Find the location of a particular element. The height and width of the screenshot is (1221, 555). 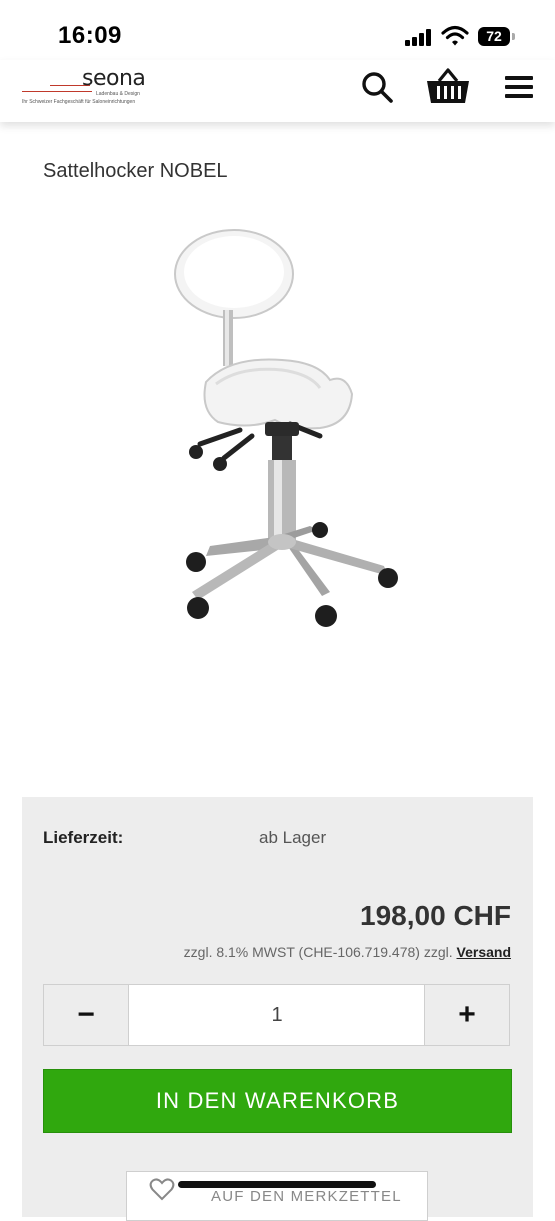

saddle-stool-image is located at coordinates (286, 428).